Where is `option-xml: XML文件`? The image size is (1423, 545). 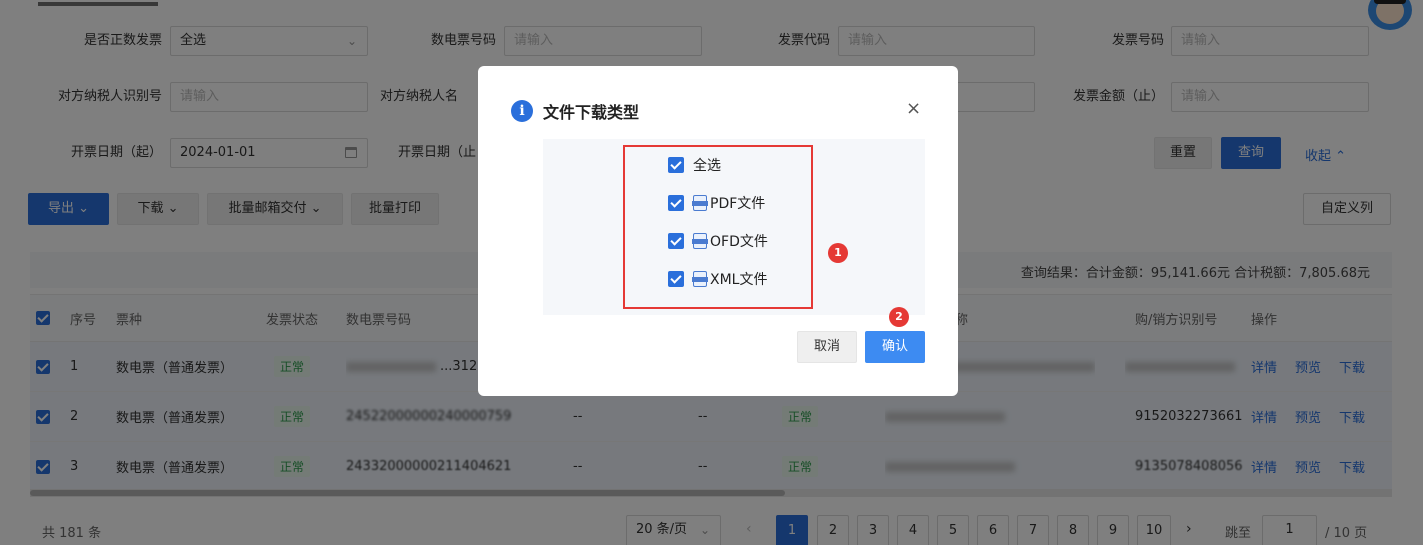 option-xml: XML文件 is located at coordinates (717, 279).